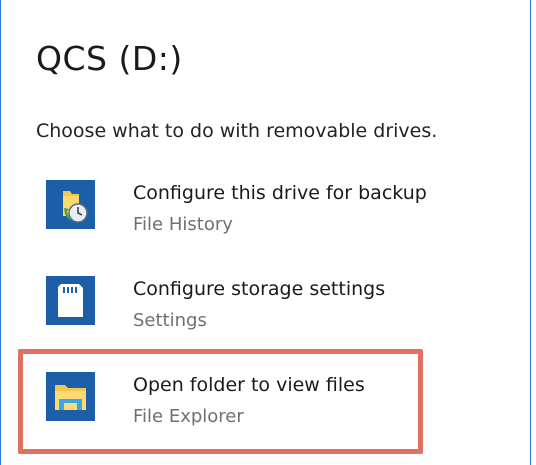 The image size is (536, 465). What do you see at coordinates (109, 58) in the screenshot?
I see `drive-title: QCS (D:)` at bounding box center [109, 58].